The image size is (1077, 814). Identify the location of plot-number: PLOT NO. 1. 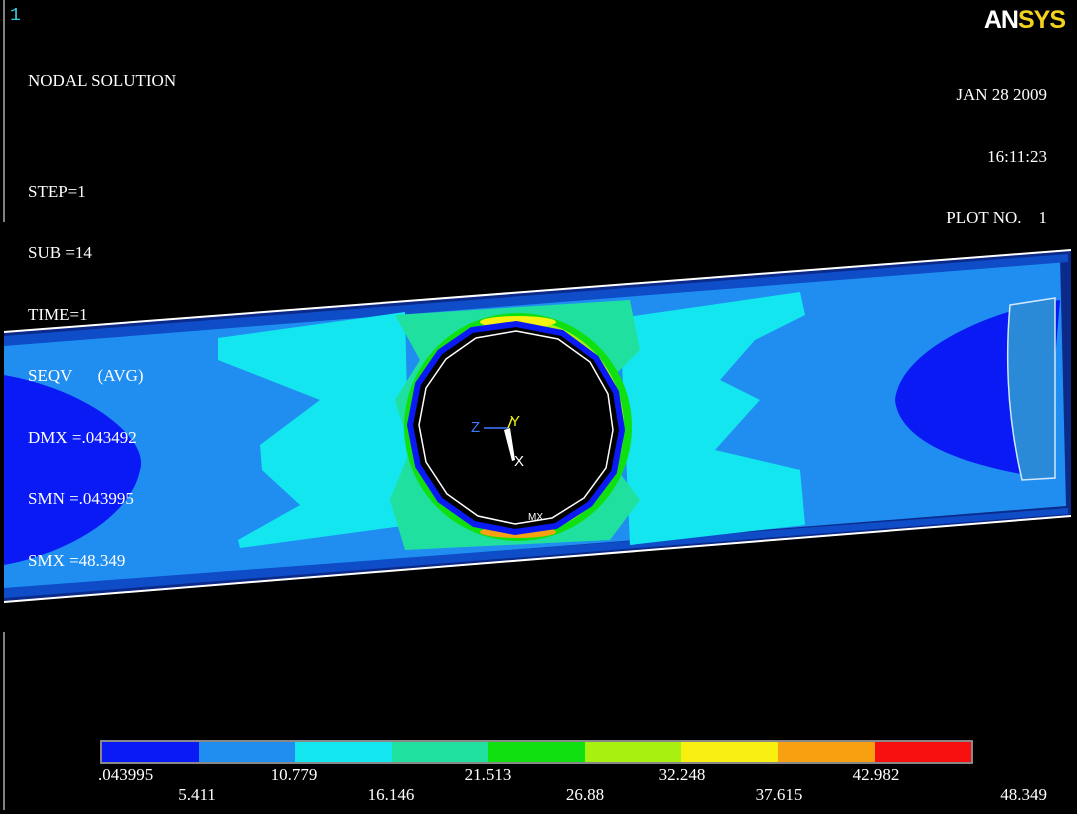
(996, 217).